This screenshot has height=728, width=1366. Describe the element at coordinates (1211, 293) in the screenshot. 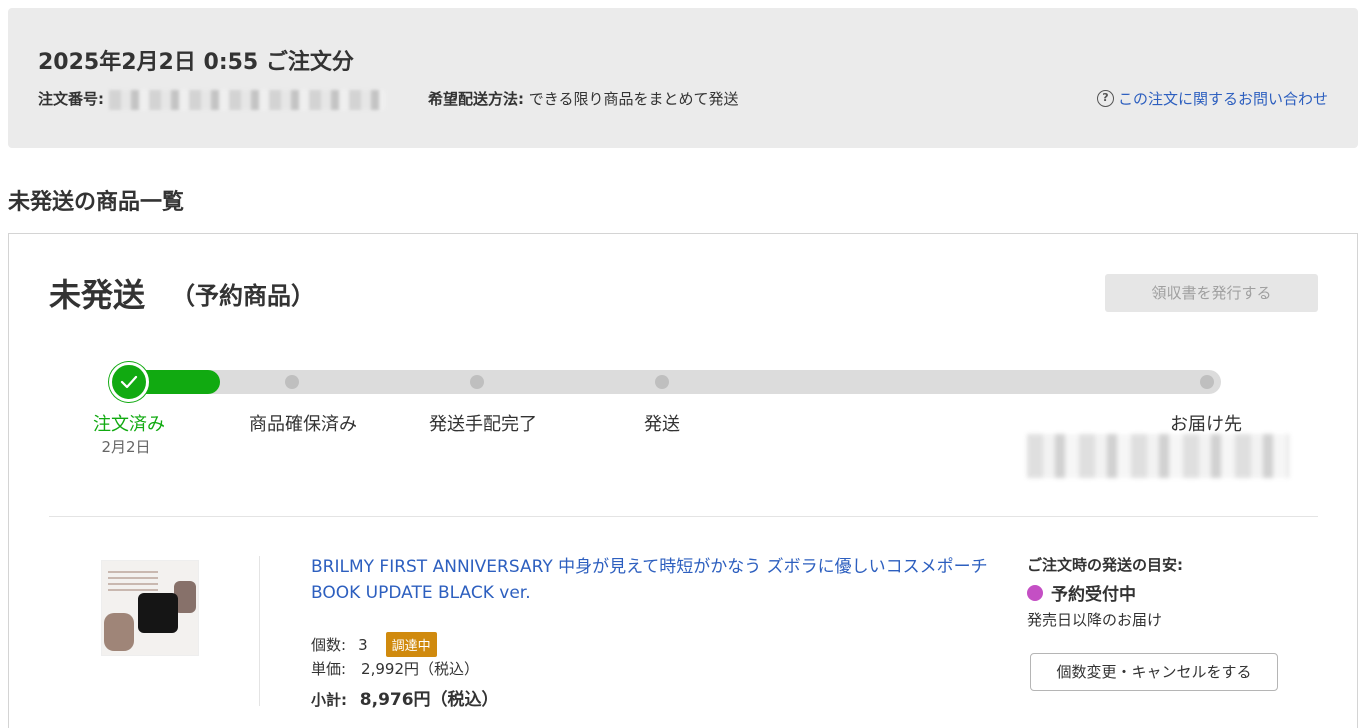

I see `issue-receipt-button: 領収書を発行する` at that location.